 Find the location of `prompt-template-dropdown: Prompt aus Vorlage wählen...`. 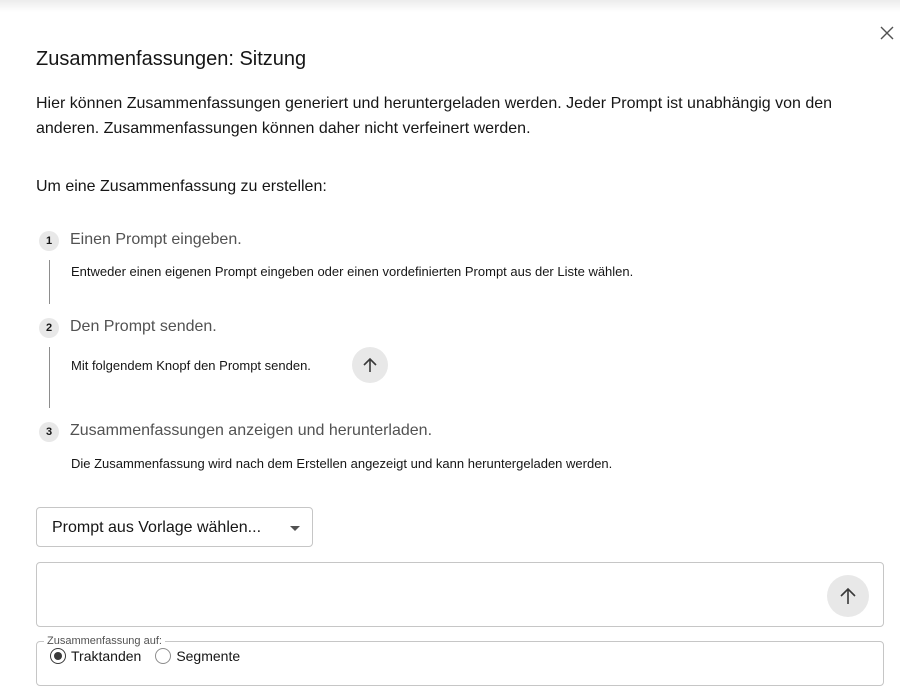

prompt-template-dropdown: Prompt aus Vorlage wählen... is located at coordinates (174, 527).